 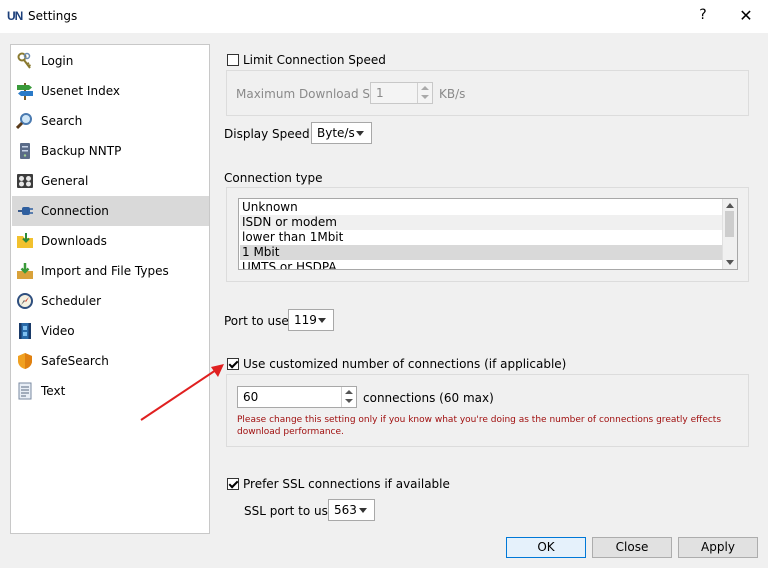 What do you see at coordinates (24, 121) in the screenshot?
I see `magnifier-icon` at bounding box center [24, 121].